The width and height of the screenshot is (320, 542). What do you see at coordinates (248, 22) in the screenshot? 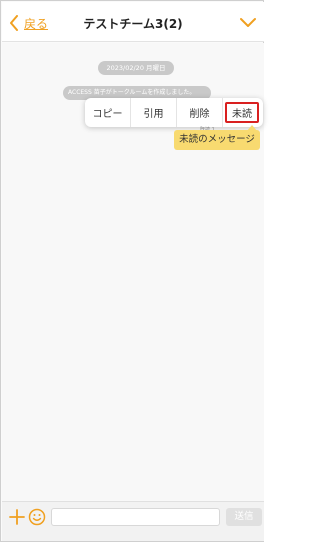
I see `chevron-down-icon` at bounding box center [248, 22].